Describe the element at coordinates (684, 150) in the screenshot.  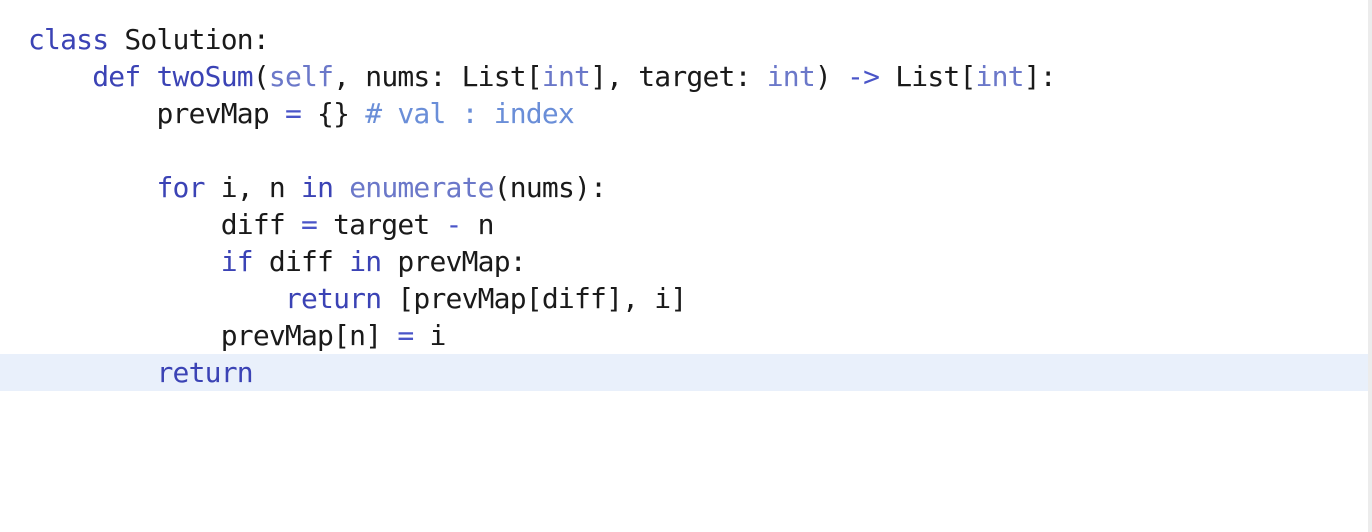
I see `code-line` at that location.